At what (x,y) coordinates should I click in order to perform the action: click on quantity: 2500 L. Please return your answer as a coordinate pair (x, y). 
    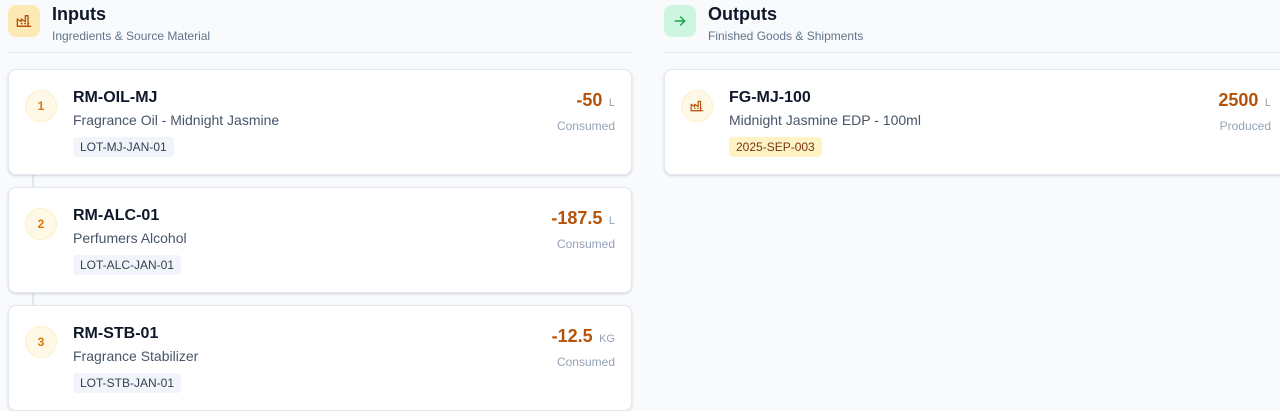
    Looking at the image, I should click on (1244, 100).